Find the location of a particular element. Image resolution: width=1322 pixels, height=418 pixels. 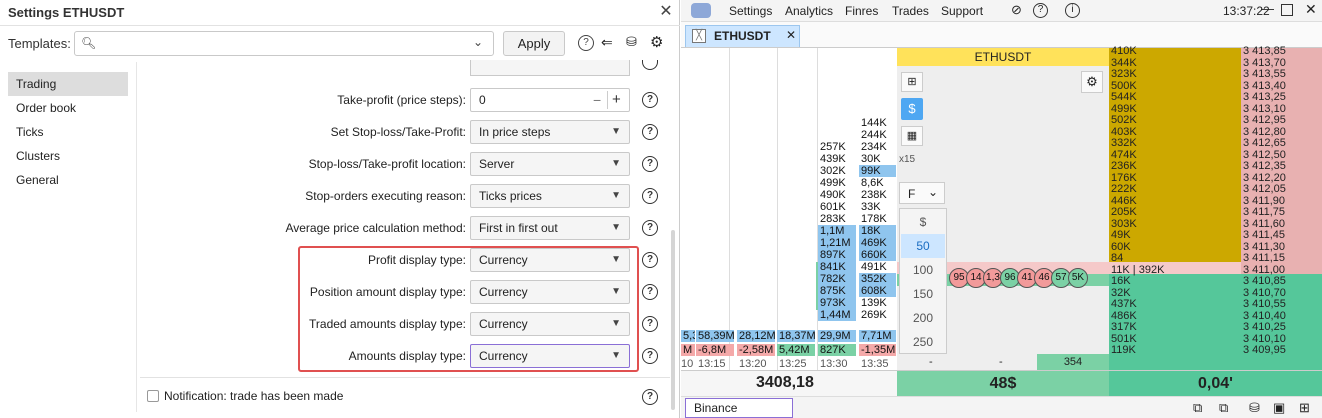

price-level: 3 410,25 is located at coordinates (1264, 327).